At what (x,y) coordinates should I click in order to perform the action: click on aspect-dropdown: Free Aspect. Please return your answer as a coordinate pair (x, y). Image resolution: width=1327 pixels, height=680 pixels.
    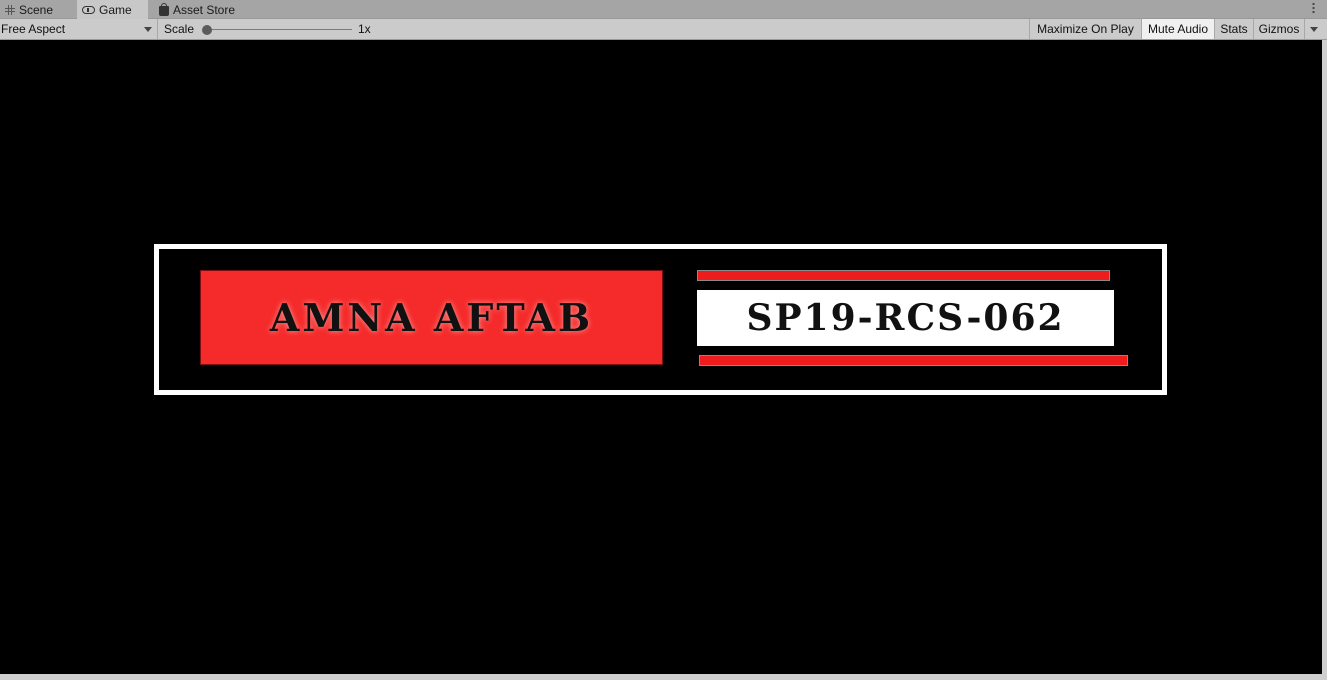
    Looking at the image, I should click on (79, 29).